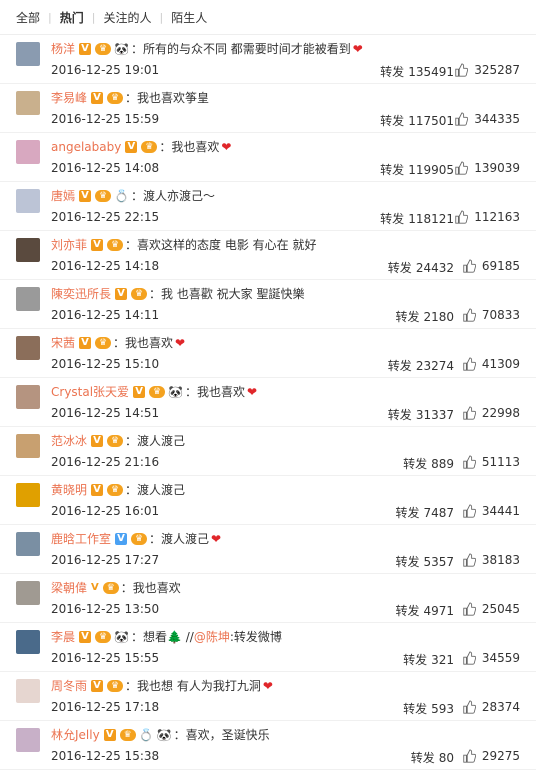  Describe the element at coordinates (155, 490) in the screenshot. I see `comment-text: ：渡人渡己` at that location.